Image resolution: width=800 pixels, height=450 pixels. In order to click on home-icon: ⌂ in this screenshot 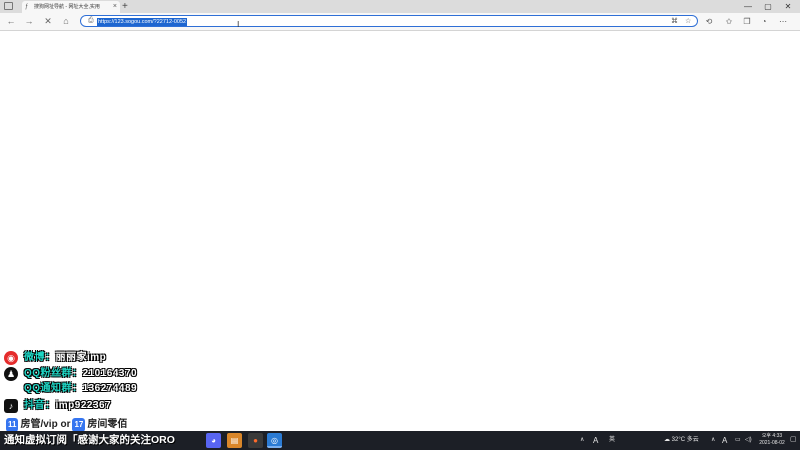, I will do `click(66, 21)`.